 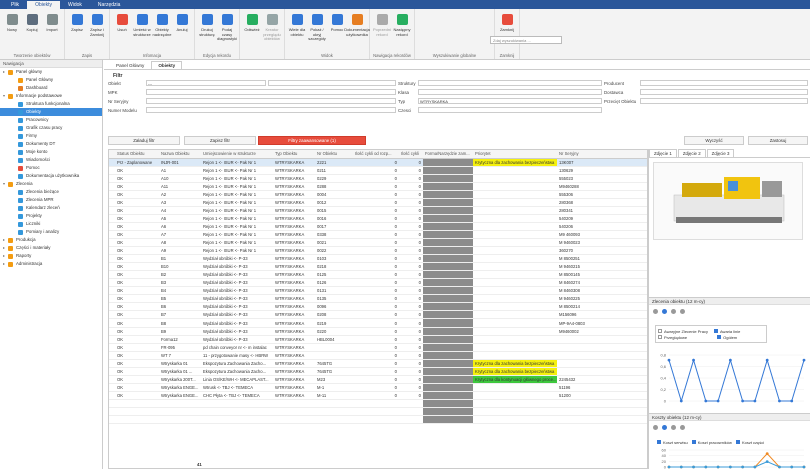 What do you see at coordinates (602, 387) in the screenshot?
I see `table-cell: 51196` at bounding box center [602, 387].